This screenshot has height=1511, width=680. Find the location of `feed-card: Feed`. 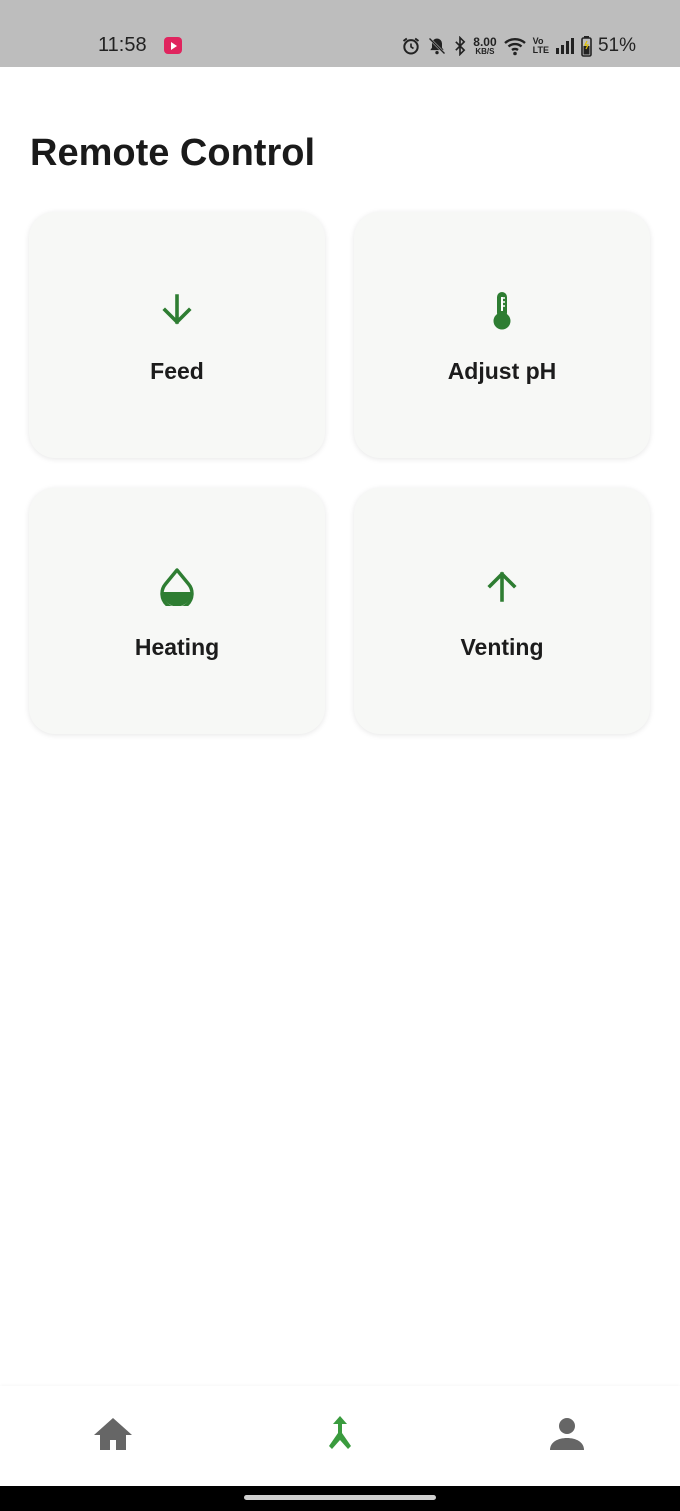

feed-card: Feed is located at coordinates (177, 335).